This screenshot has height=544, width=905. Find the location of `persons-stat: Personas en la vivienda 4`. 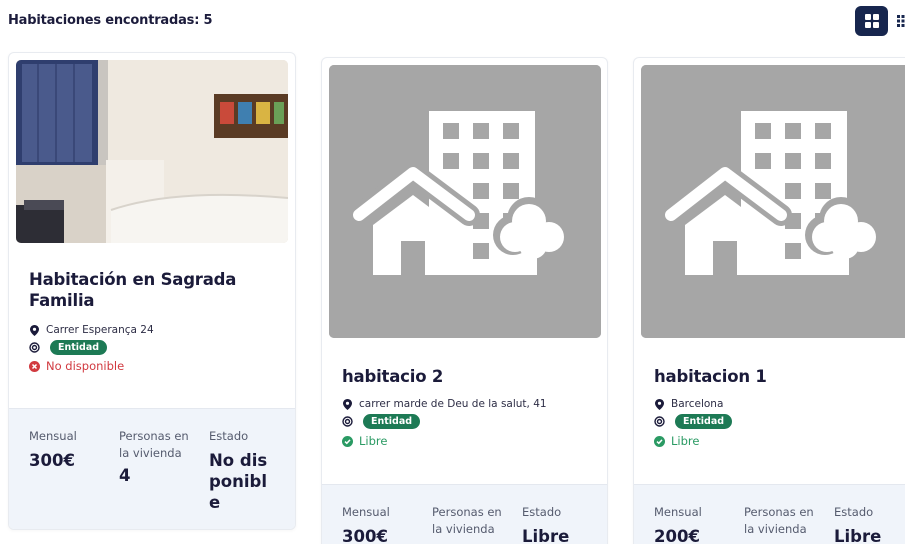

persons-stat: Personas en la vivienda 4 is located at coordinates (154, 457).